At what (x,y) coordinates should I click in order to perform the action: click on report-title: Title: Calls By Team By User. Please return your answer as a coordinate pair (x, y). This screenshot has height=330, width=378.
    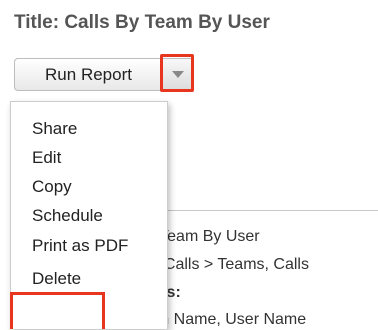
    Looking at the image, I should click on (142, 22).